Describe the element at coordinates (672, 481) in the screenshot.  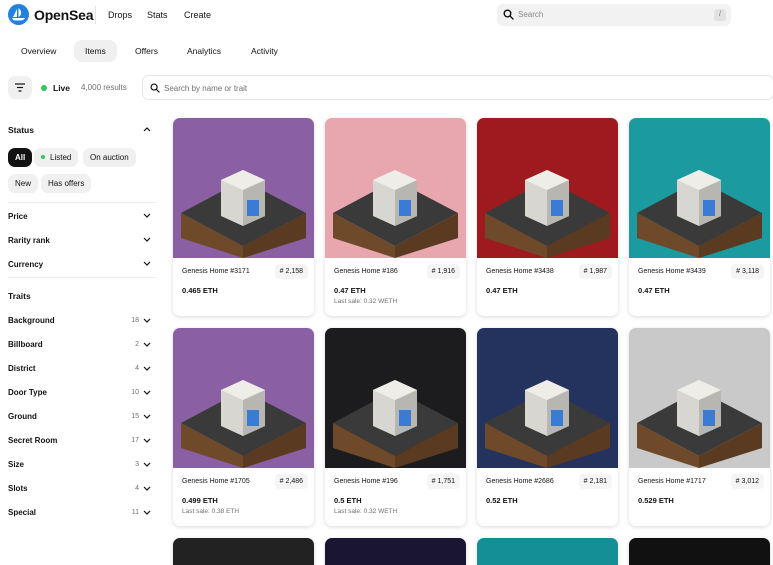
I see `item-name: Genesis Home #1717` at that location.